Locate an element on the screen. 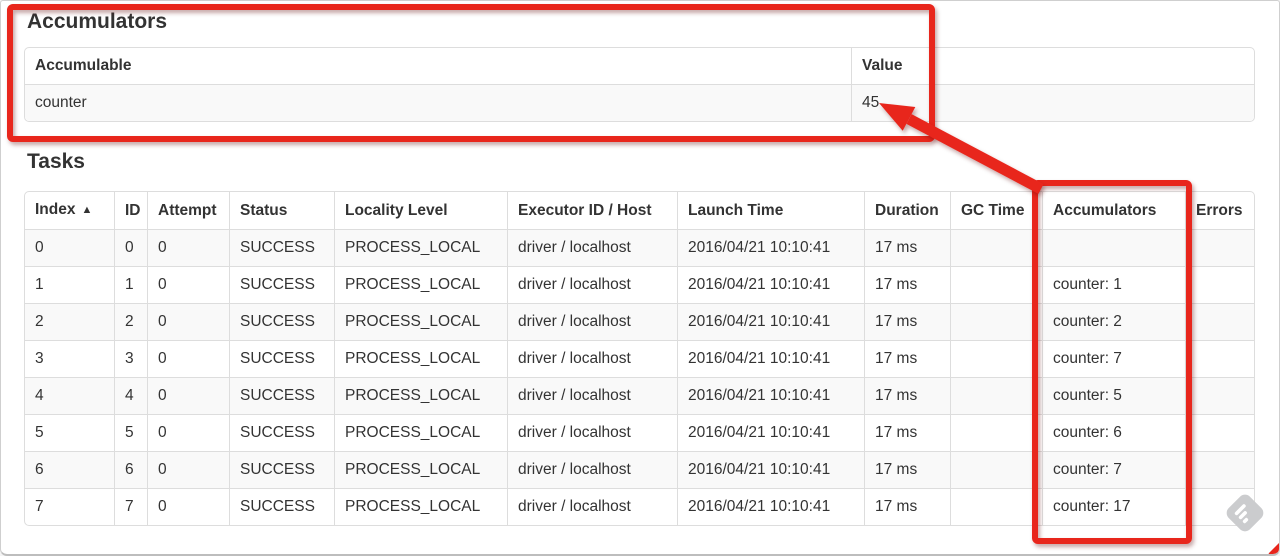 This screenshot has width=1280, height=556. cell-accumulators: counter: 2 is located at coordinates (1113, 321).